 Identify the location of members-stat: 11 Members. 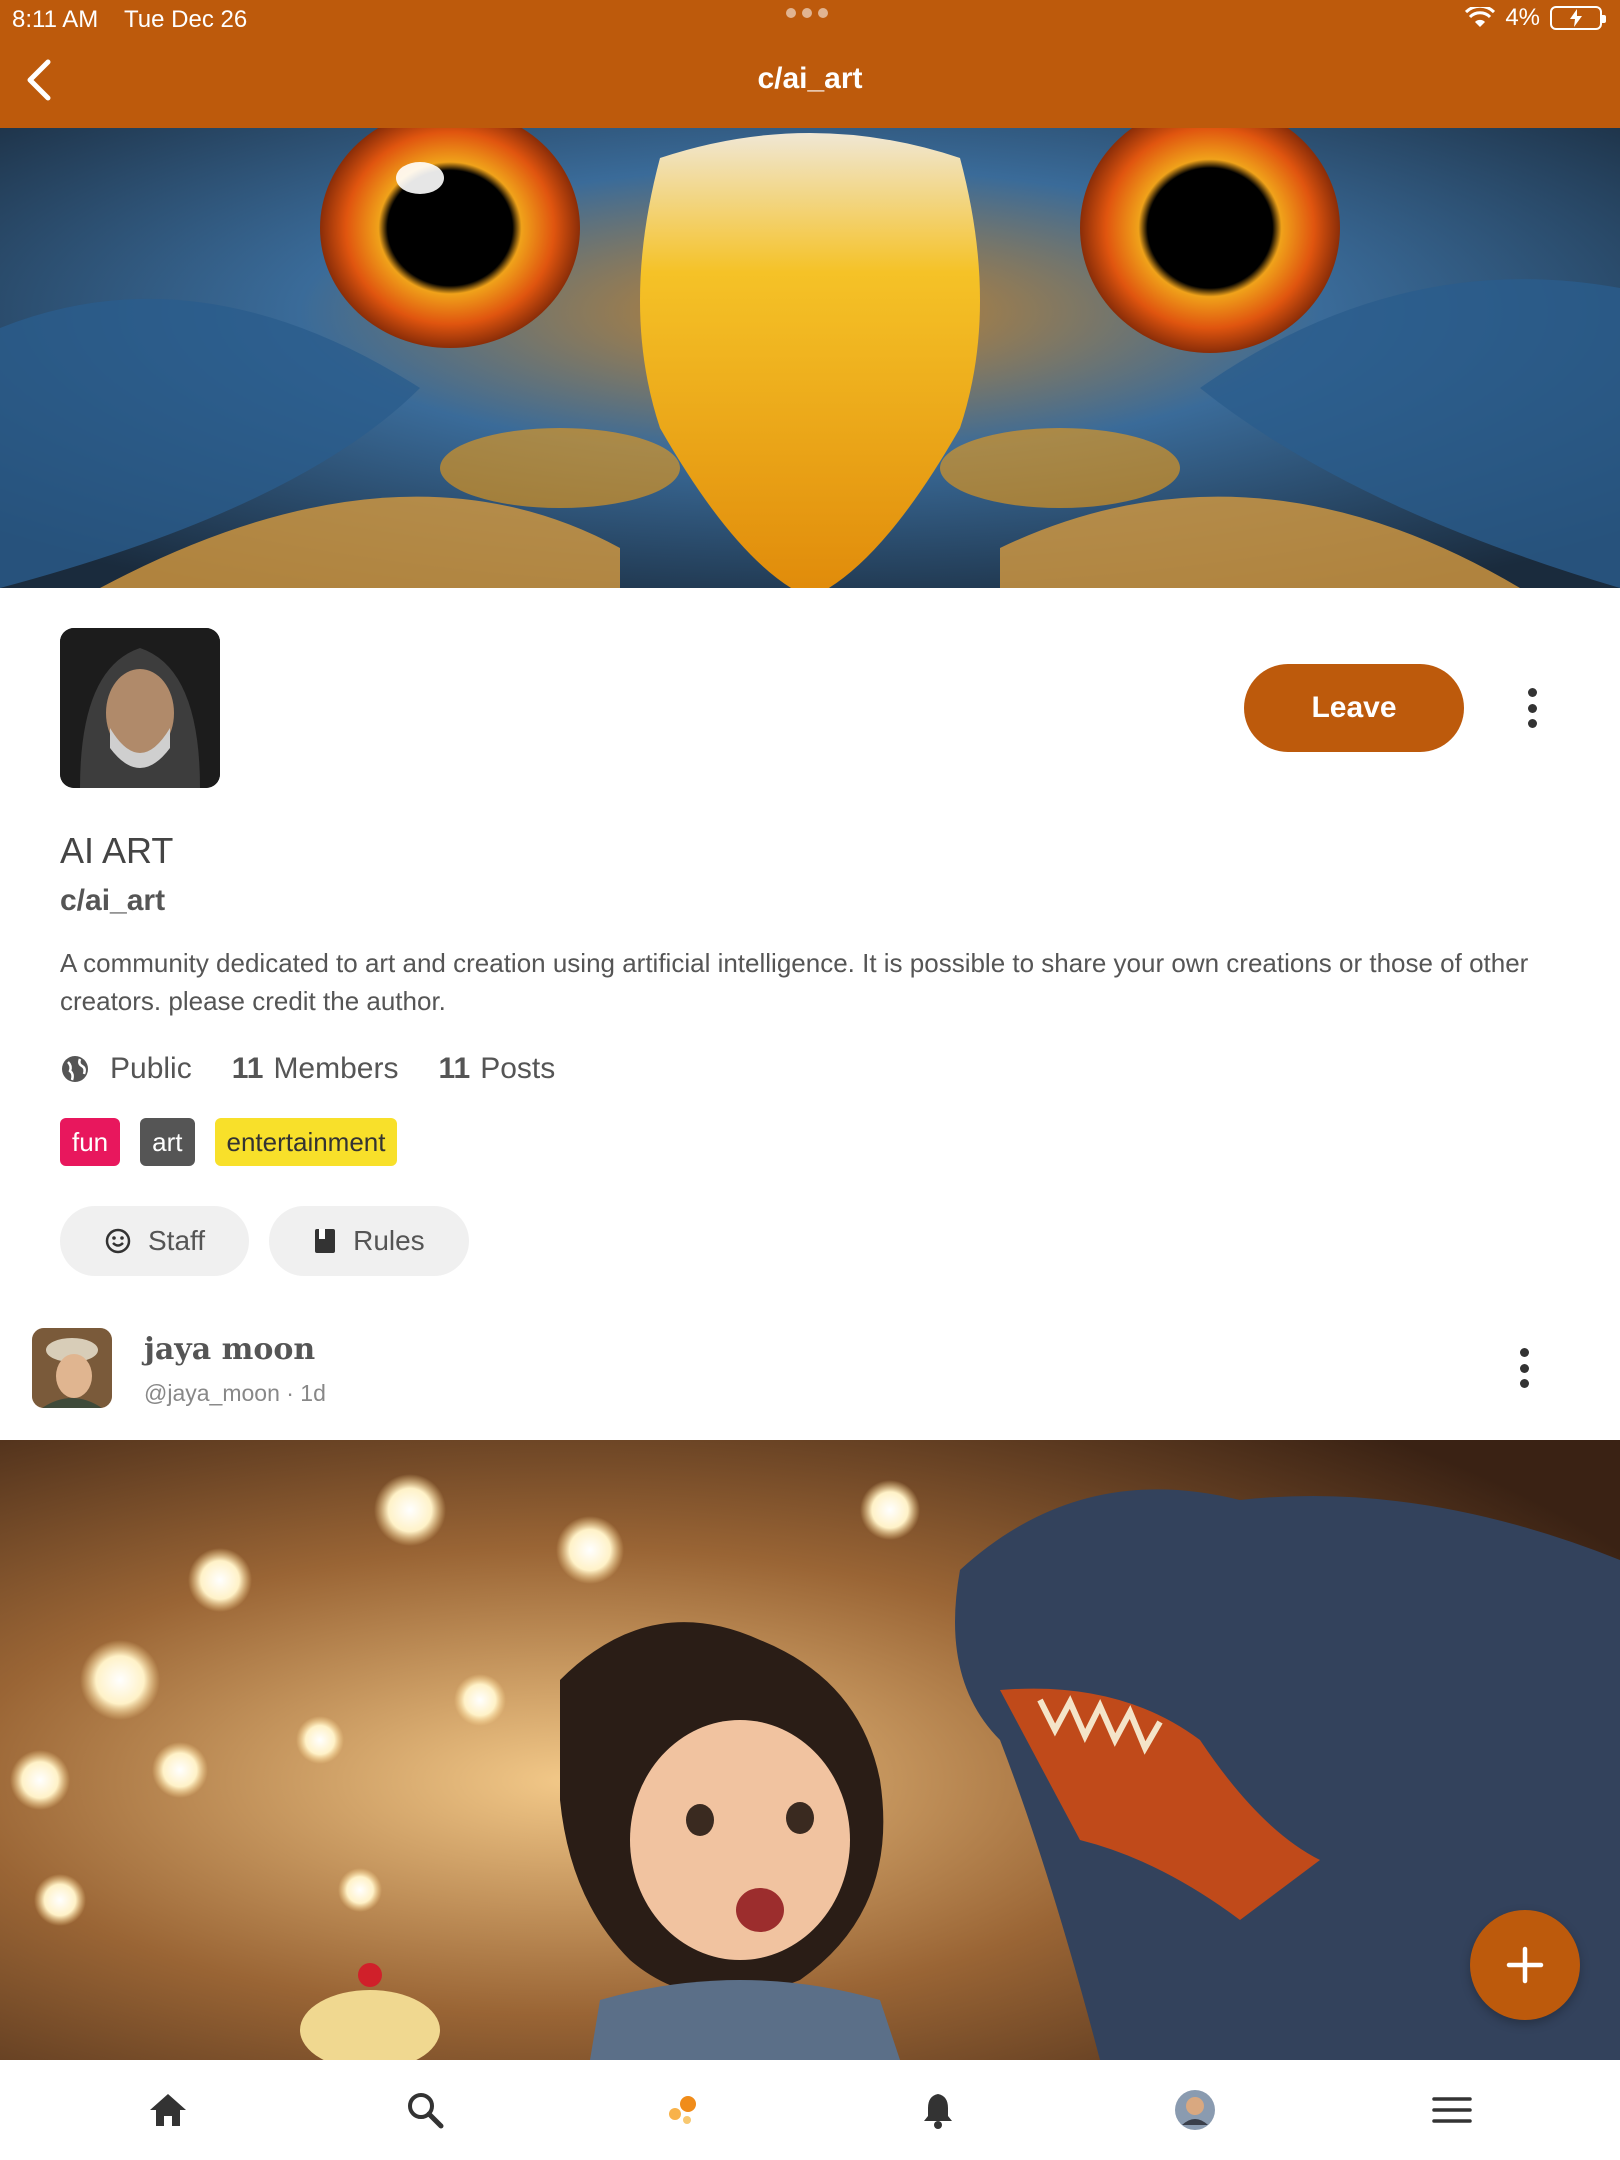
(315, 1069).